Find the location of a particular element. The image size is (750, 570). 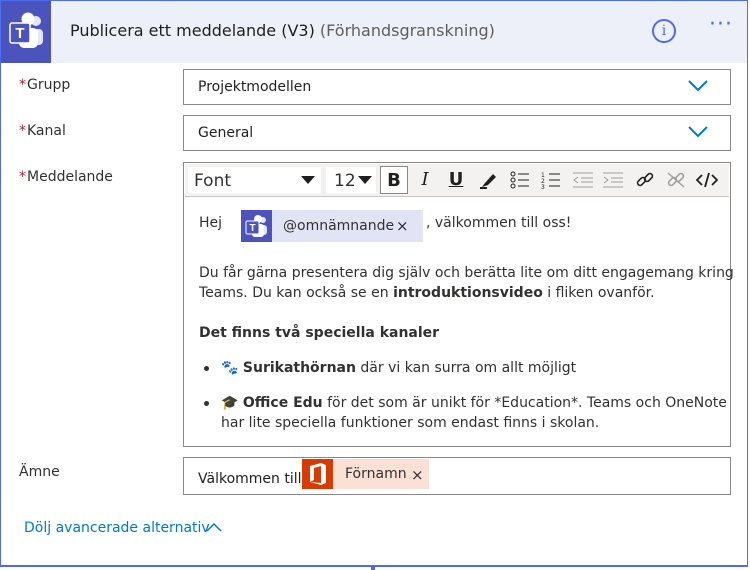

info-button: i is located at coordinates (664, 31).